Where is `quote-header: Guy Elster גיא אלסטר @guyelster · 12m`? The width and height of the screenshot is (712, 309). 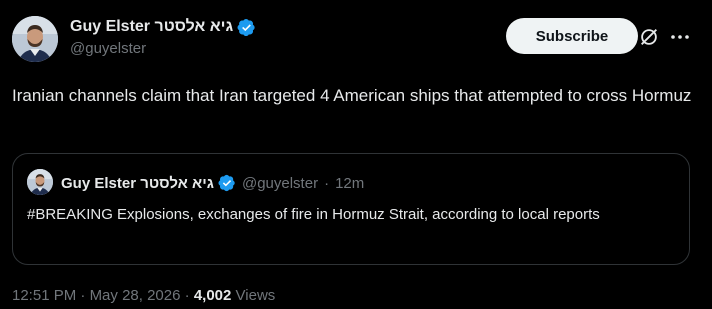 quote-header: Guy Elster גיא אלסטר @guyelster · 12m is located at coordinates (212, 183).